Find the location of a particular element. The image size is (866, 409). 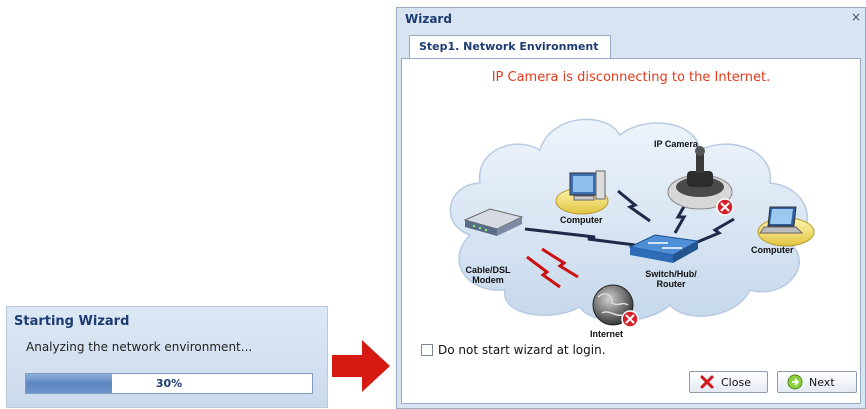

no-wizard-label: Do not start wizard at login. is located at coordinates (522, 350).